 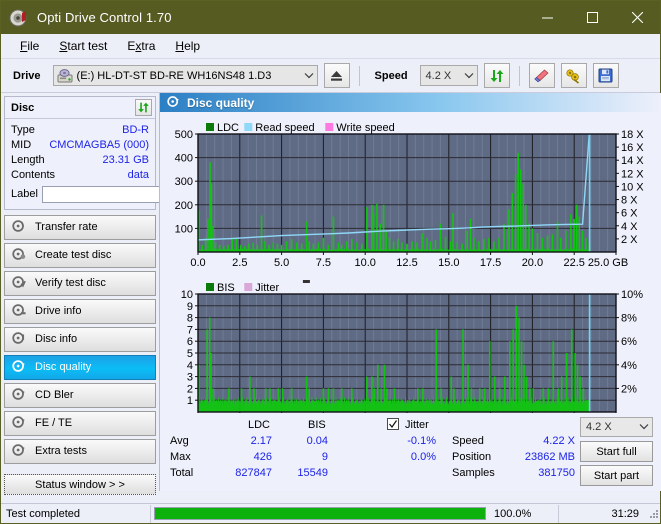 What do you see at coordinates (80, 283) in the screenshot?
I see `sidebar-item-verify-test-disc: Verify test disc` at bounding box center [80, 283].